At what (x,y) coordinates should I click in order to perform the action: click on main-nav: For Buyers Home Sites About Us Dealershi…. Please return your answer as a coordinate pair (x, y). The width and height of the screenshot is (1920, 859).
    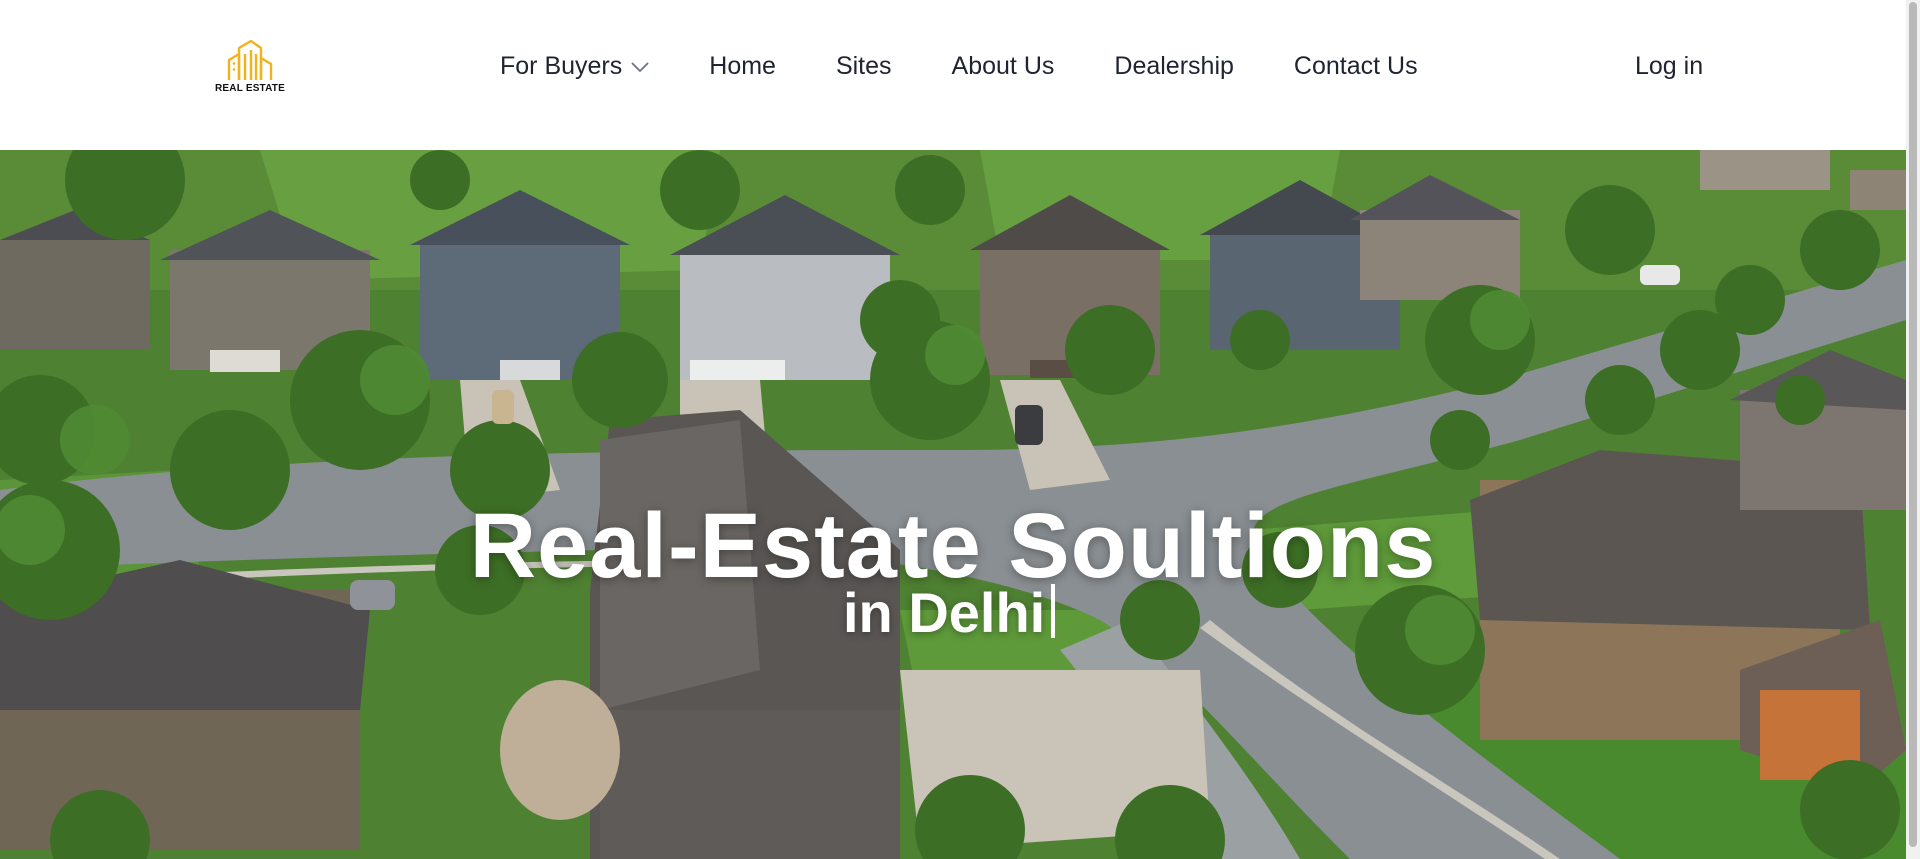
    Looking at the image, I should click on (959, 66).